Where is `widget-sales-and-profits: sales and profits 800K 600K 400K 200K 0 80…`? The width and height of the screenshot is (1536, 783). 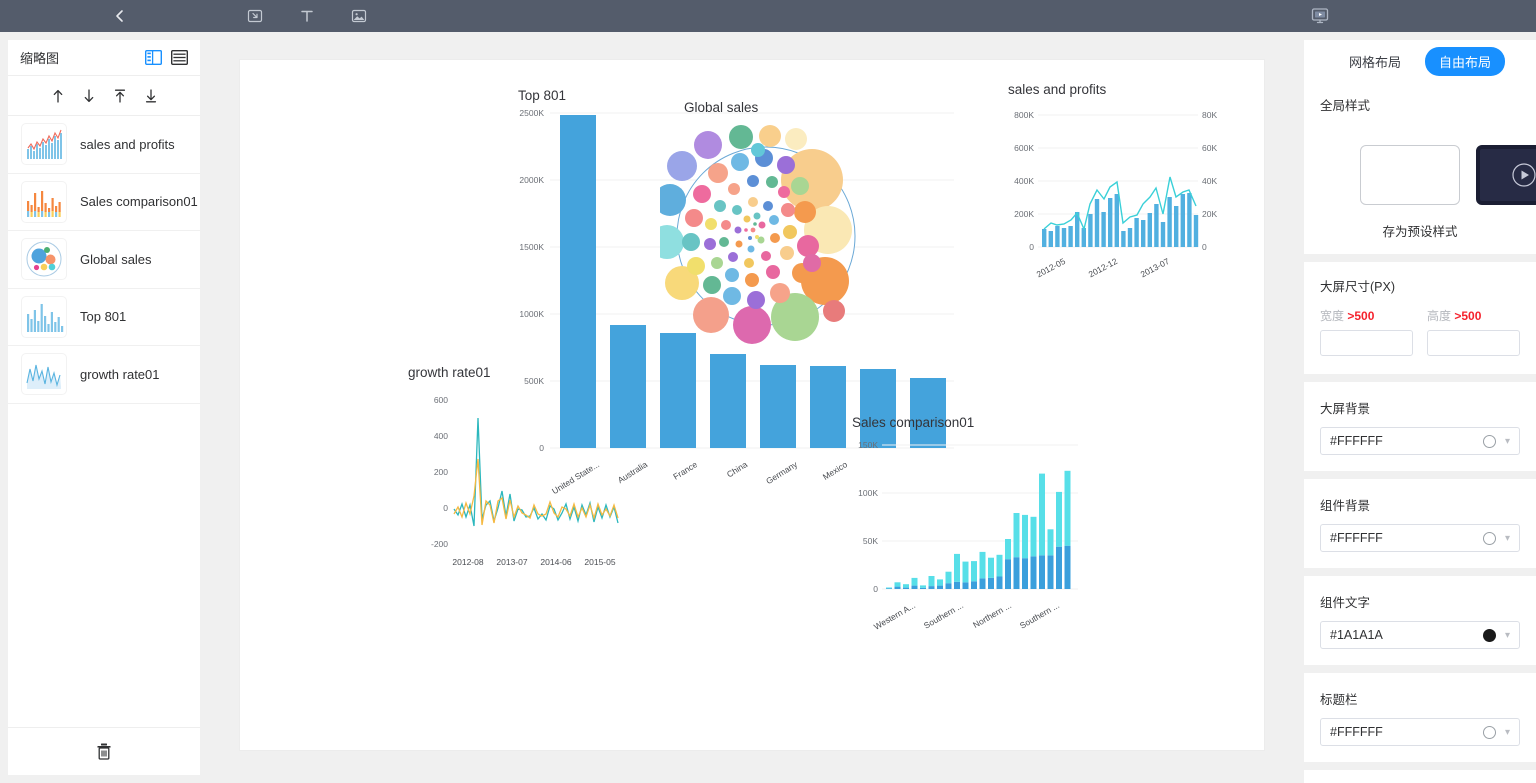 widget-sales-and-profits: sales and profits 800K 600K 400K 200K 0 80… is located at coordinates (1117, 192).